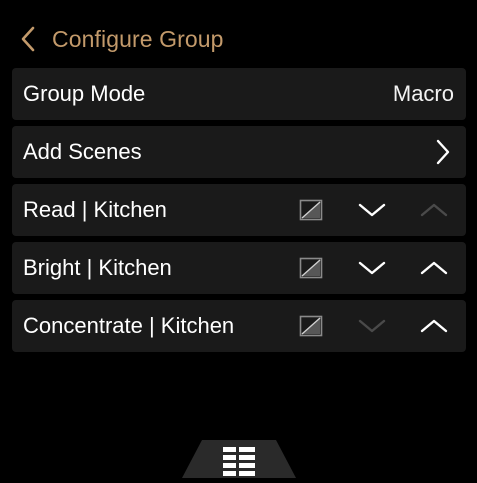 This screenshot has height=483, width=477. What do you see at coordinates (36, 39) in the screenshot?
I see `back-button` at bounding box center [36, 39].